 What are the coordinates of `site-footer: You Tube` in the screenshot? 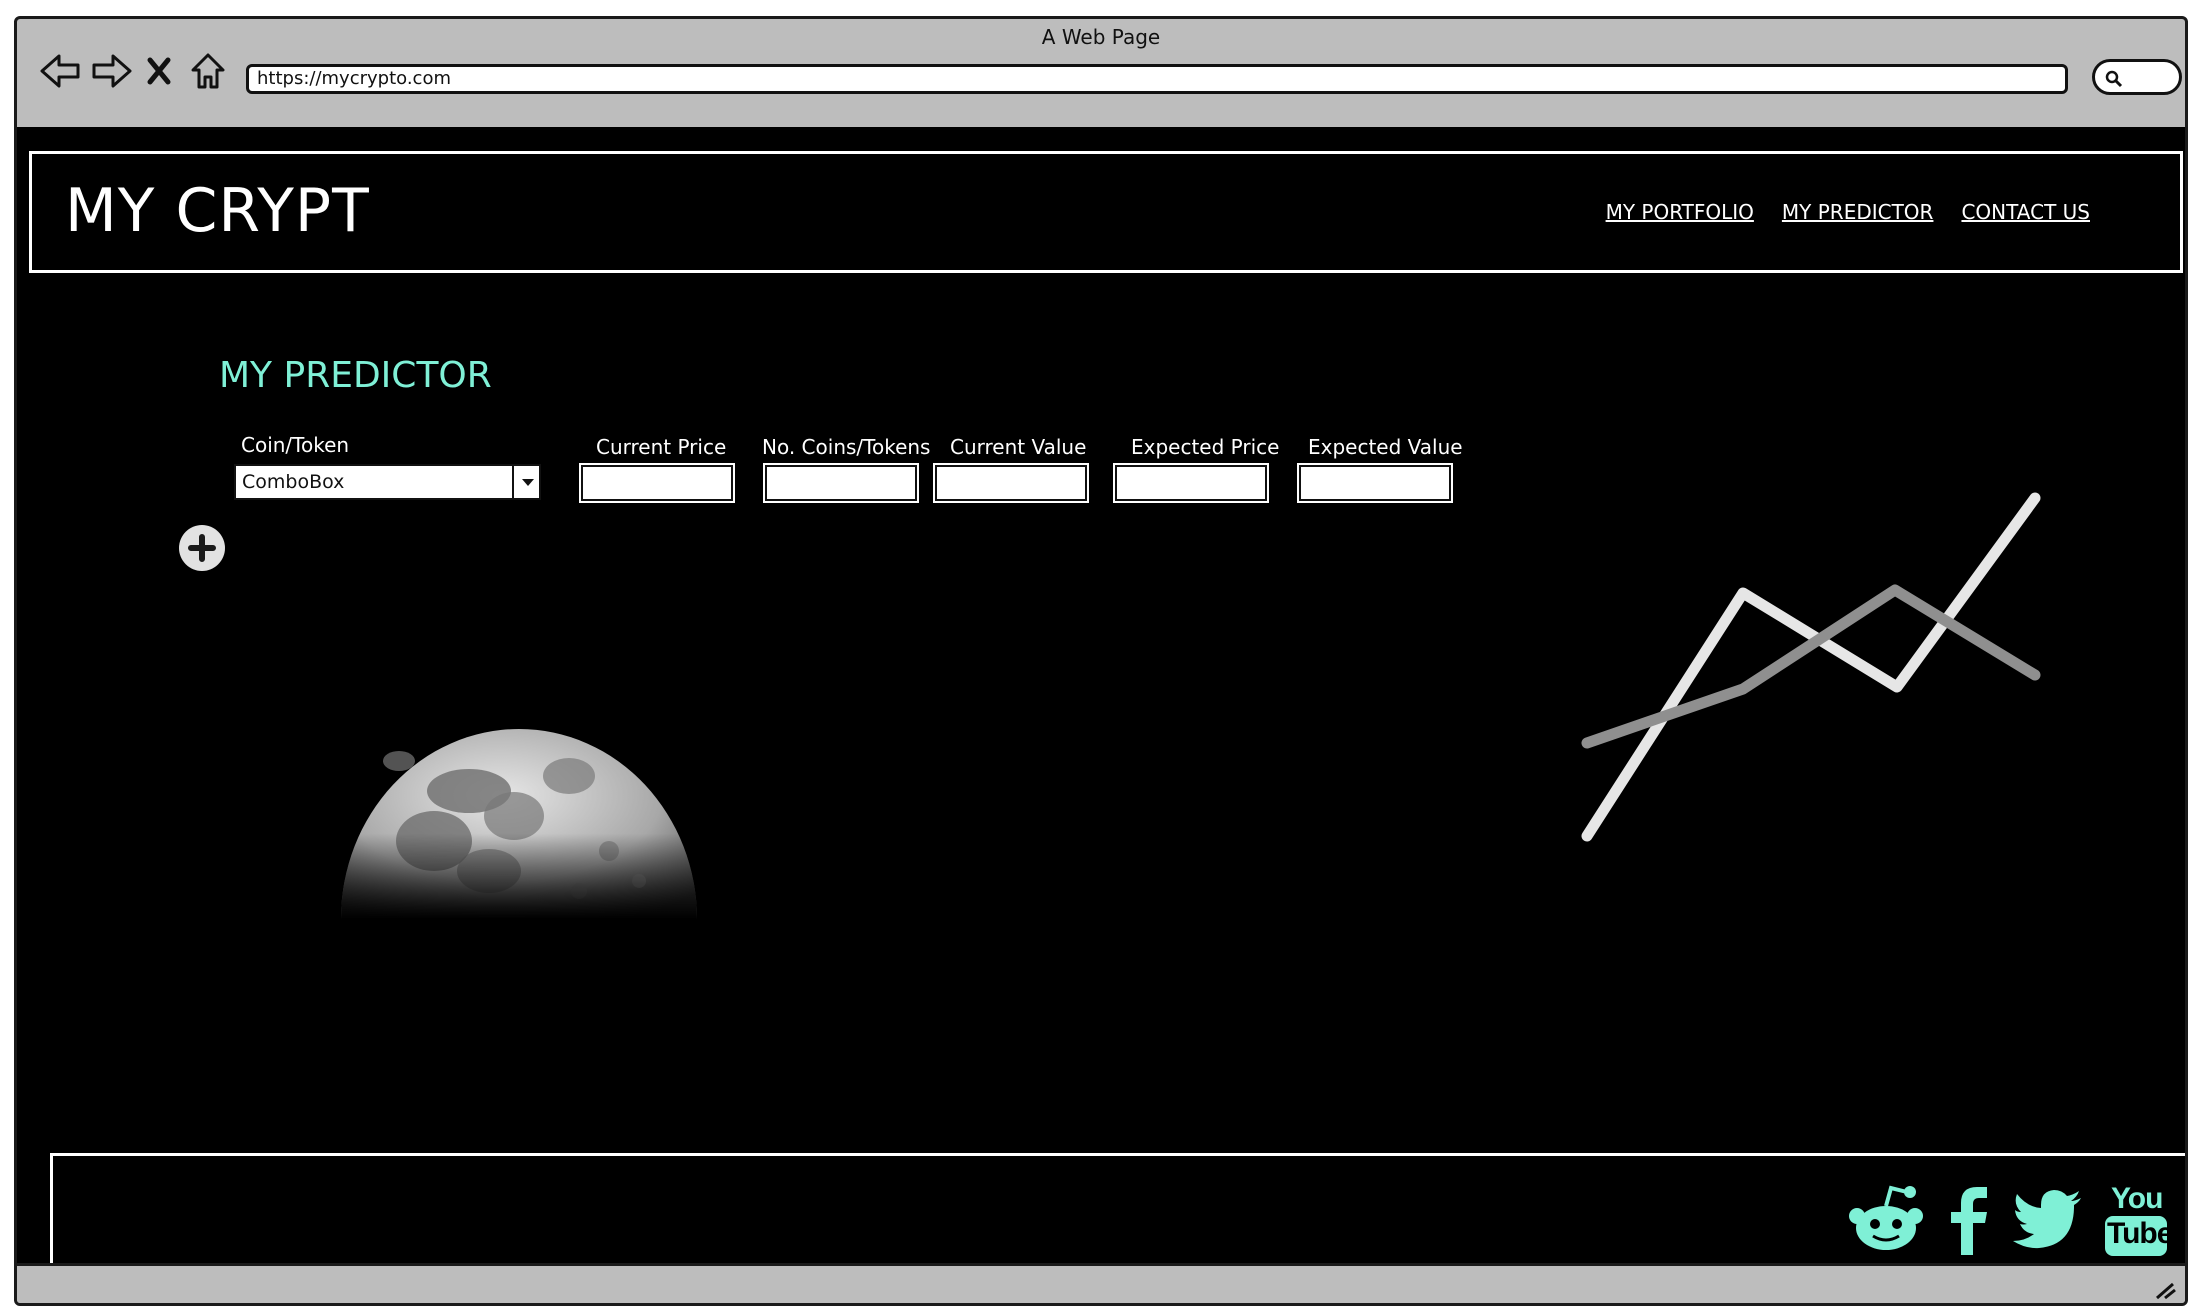 It's located at (1117, 1214).